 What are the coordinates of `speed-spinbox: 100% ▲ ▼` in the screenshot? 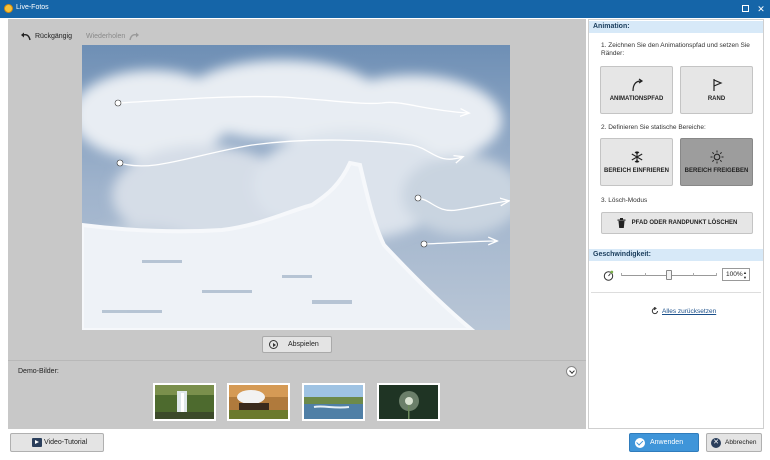 It's located at (736, 274).